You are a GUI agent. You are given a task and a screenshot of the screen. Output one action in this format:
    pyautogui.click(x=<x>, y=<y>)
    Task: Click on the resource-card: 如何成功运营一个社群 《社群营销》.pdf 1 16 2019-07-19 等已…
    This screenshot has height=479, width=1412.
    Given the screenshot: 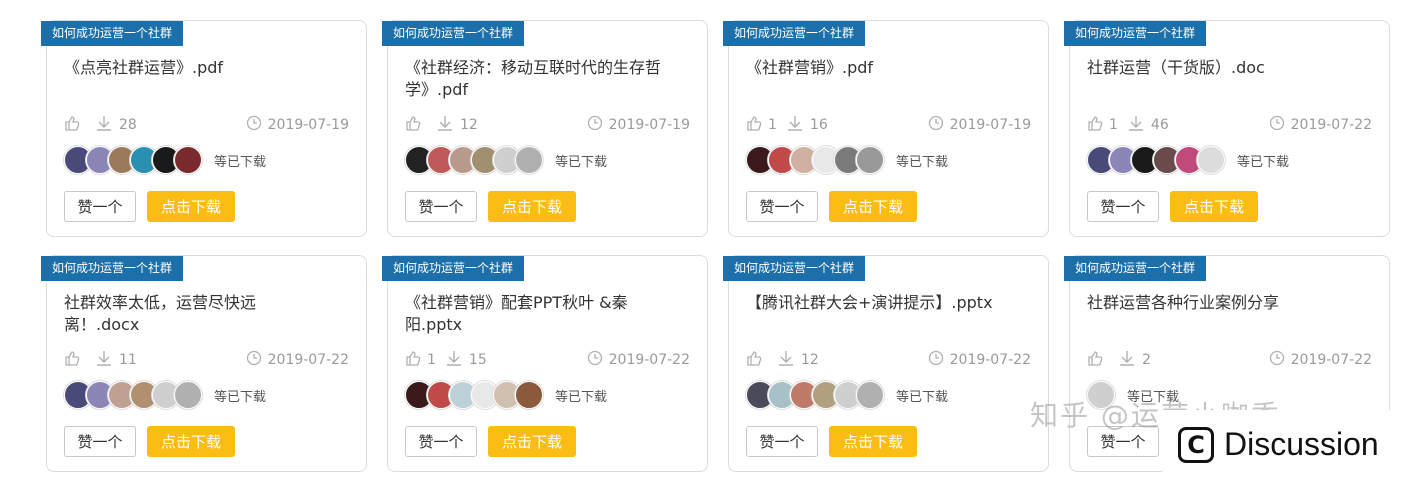 What is the action you would take?
    pyautogui.click(x=886, y=128)
    